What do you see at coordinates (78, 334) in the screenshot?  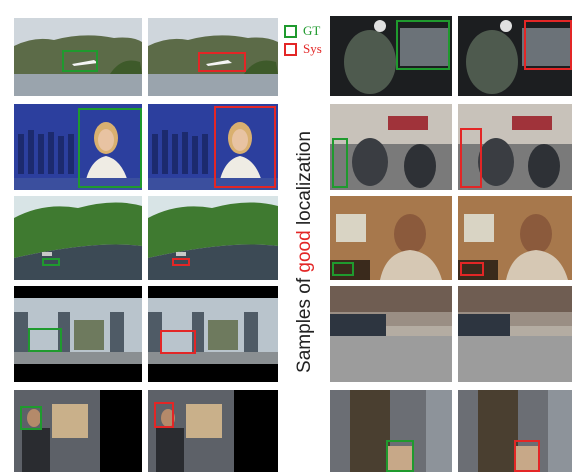 I see `frame-street-gt` at bounding box center [78, 334].